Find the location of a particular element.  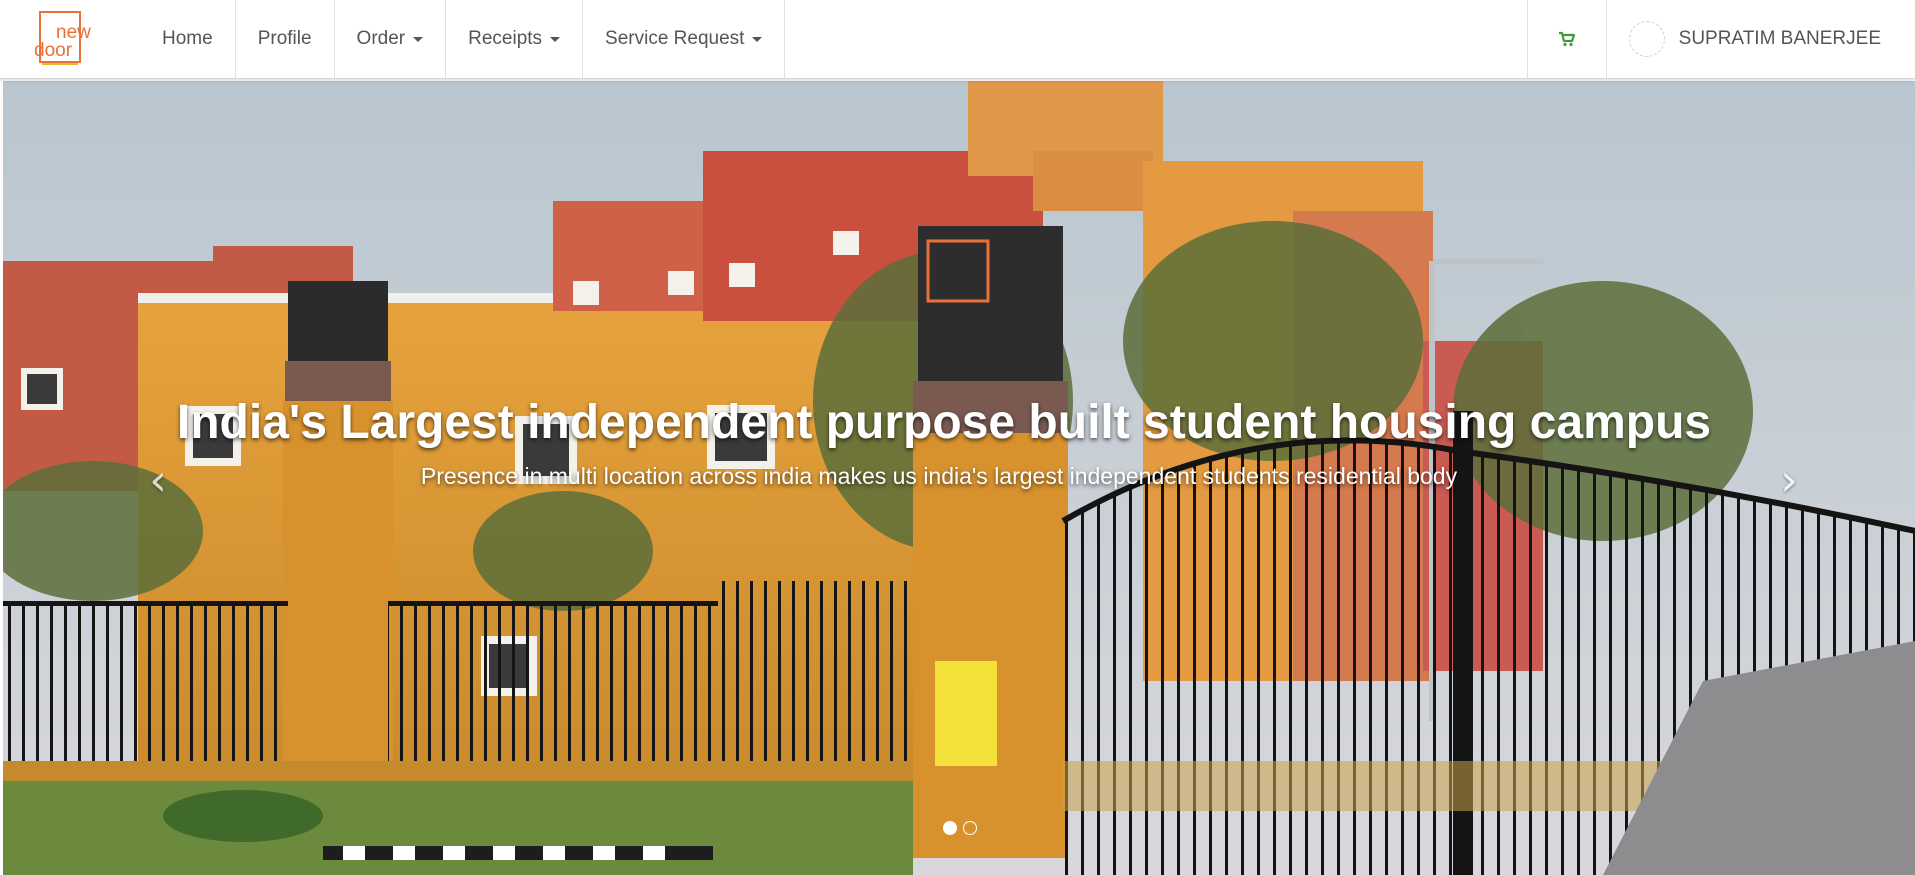

avatar is located at coordinates (1646, 39).